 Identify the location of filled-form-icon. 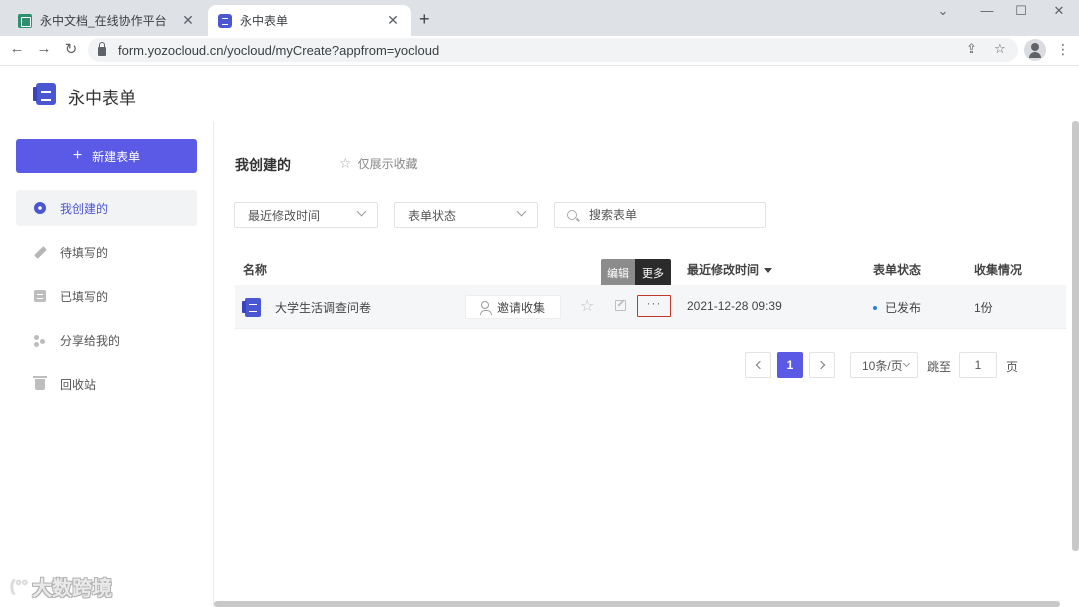
(40, 296).